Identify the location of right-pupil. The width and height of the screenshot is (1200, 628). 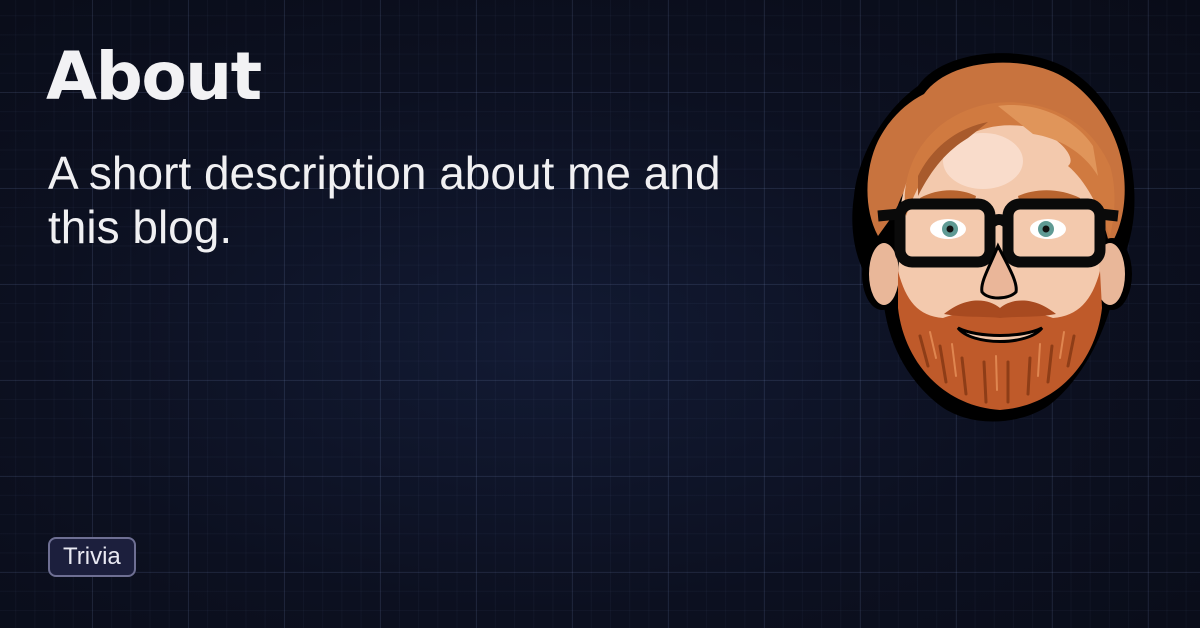
(1046, 229).